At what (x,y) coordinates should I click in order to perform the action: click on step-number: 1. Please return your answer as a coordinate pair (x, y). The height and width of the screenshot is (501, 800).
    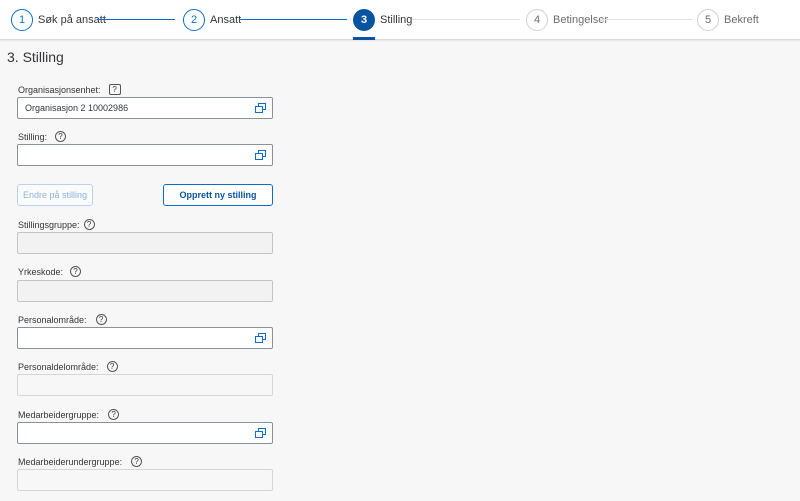
    Looking at the image, I should click on (22, 20).